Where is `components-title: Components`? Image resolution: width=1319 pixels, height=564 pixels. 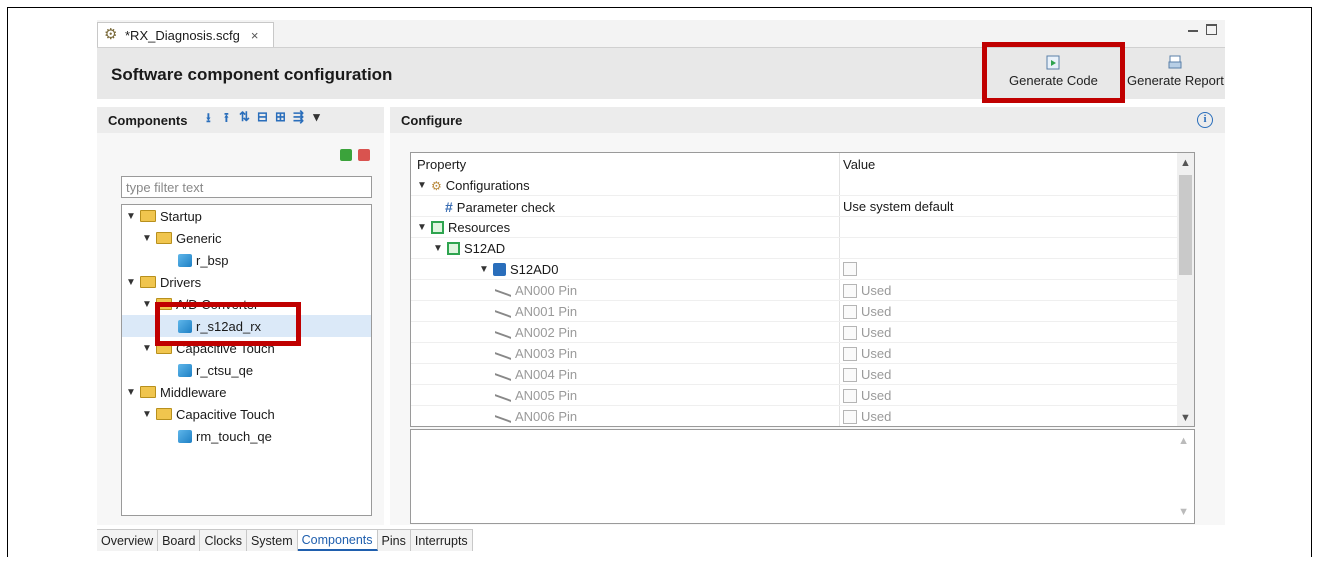 components-title: Components is located at coordinates (148, 120).